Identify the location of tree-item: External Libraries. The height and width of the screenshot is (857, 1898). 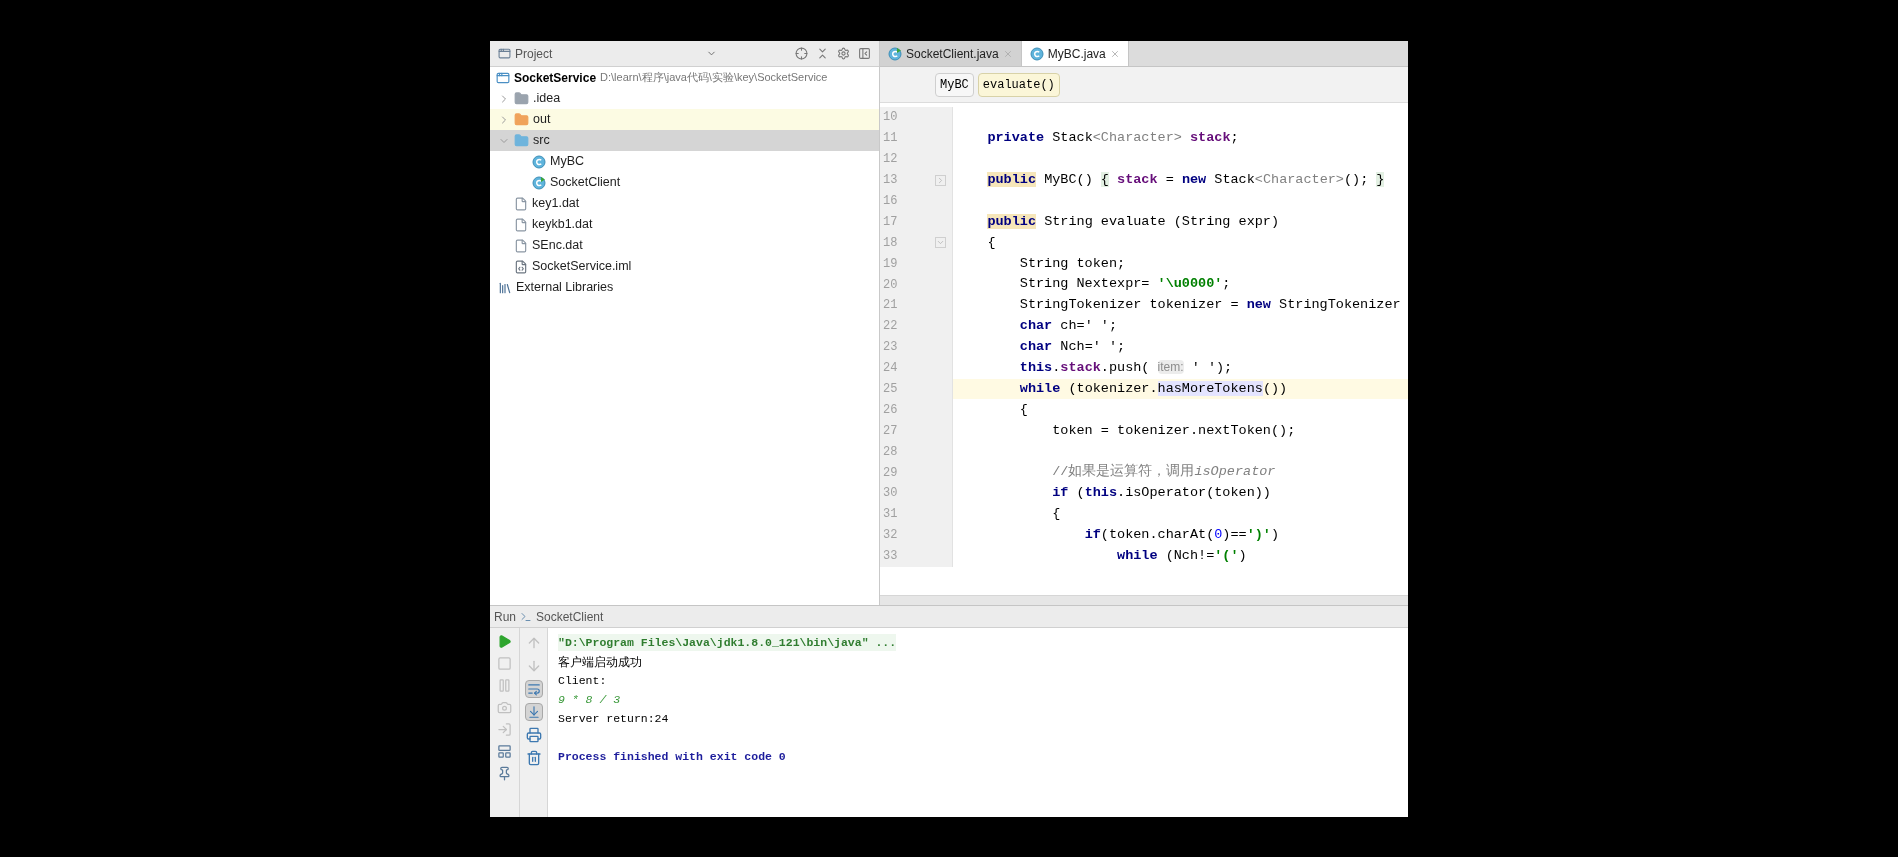
(684, 287).